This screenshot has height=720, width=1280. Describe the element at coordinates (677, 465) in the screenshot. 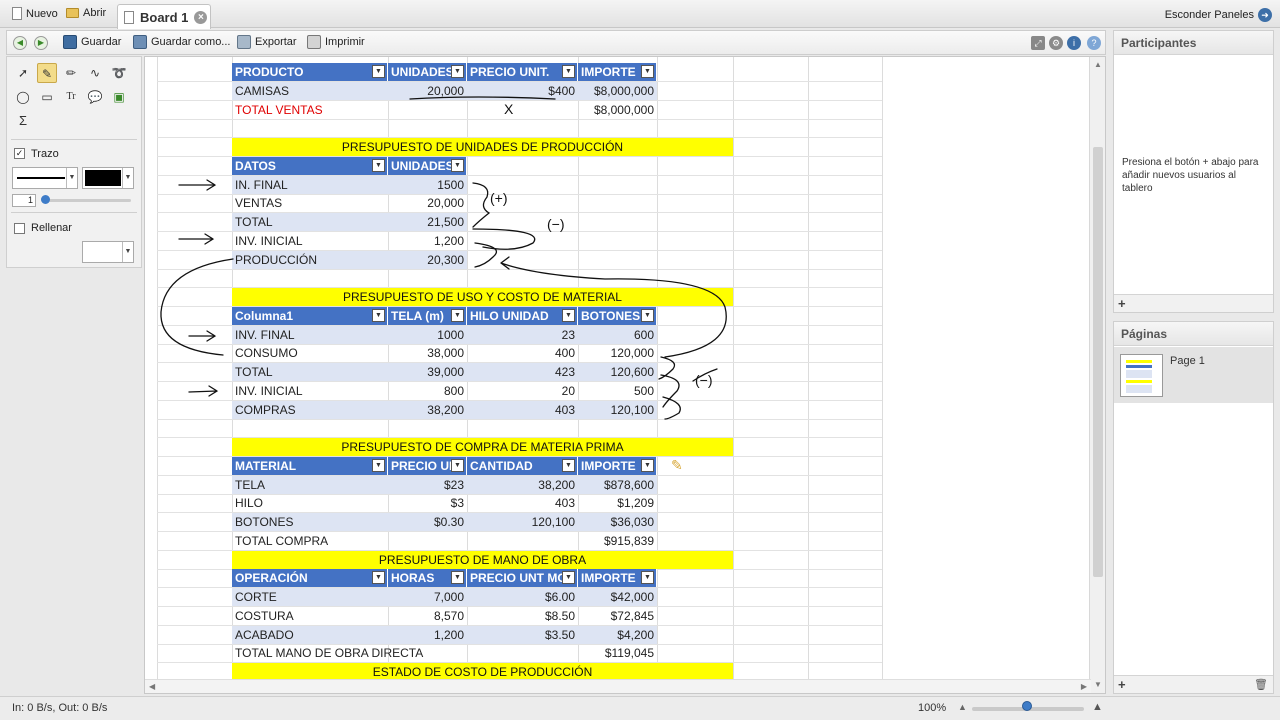

I see `pencil-cursor-icon: ✎` at that location.